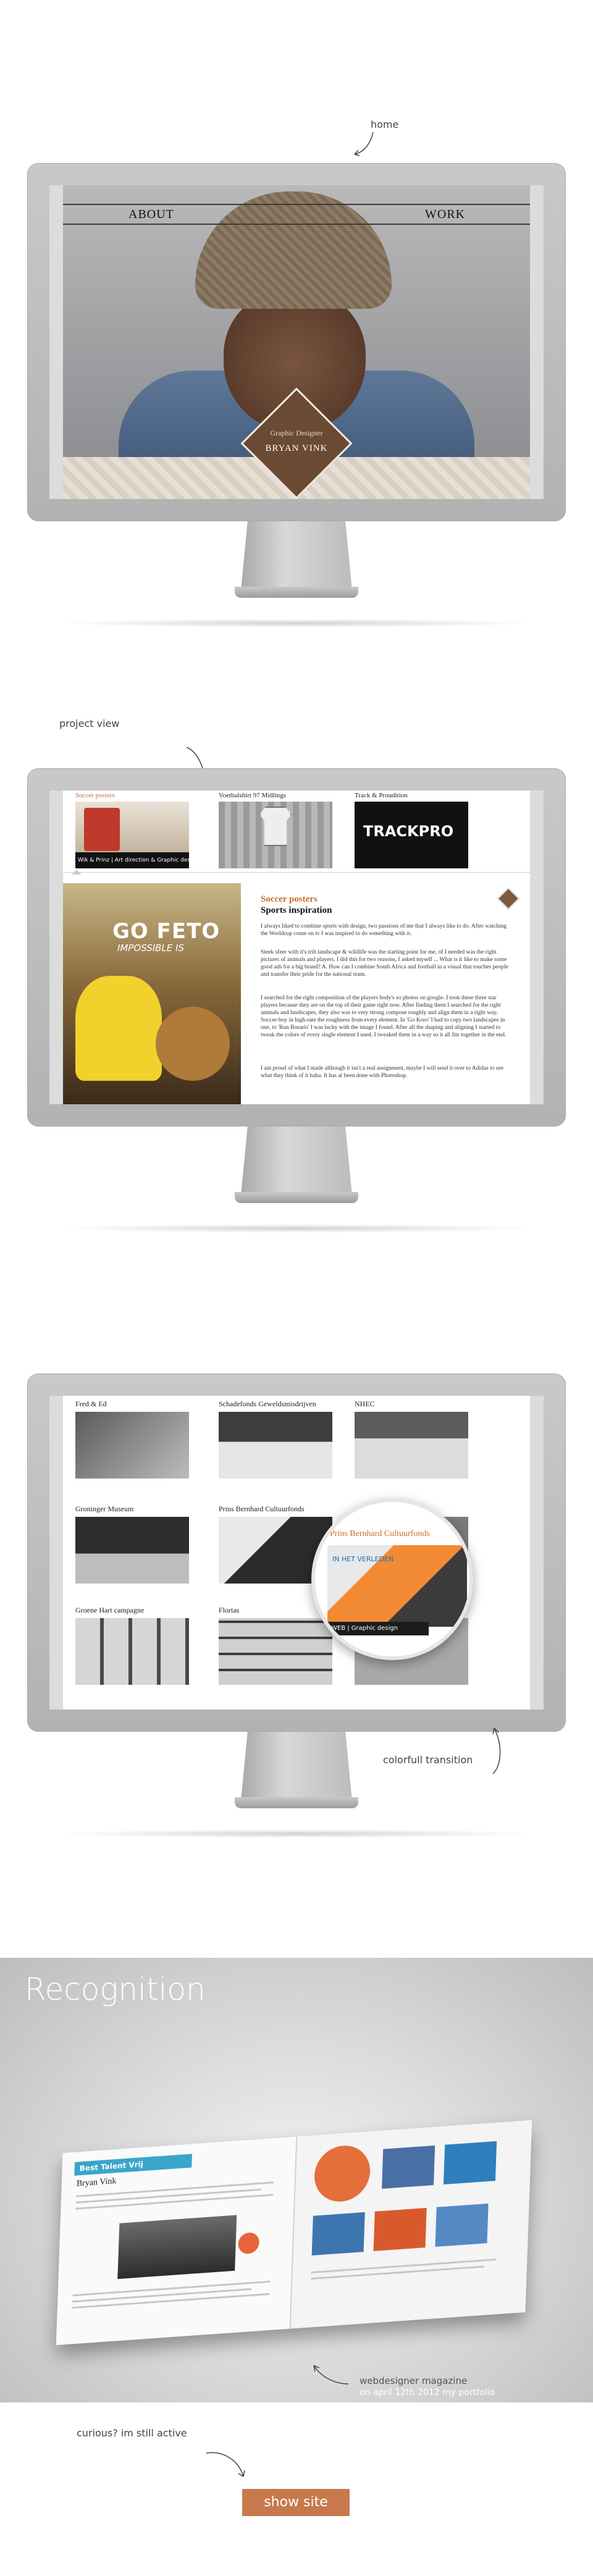  Describe the element at coordinates (89, 723) in the screenshot. I see `project-view-annotation: project view` at that location.